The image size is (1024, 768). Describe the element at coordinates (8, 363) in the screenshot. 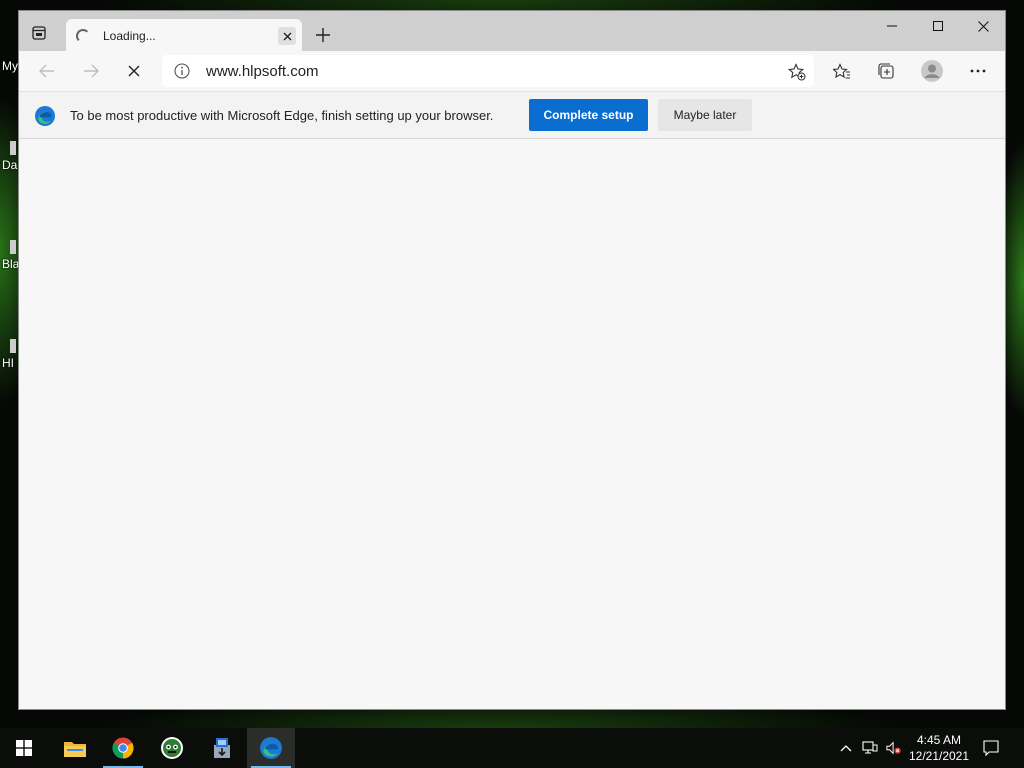

I see `desktop-icon-label: HI` at that location.